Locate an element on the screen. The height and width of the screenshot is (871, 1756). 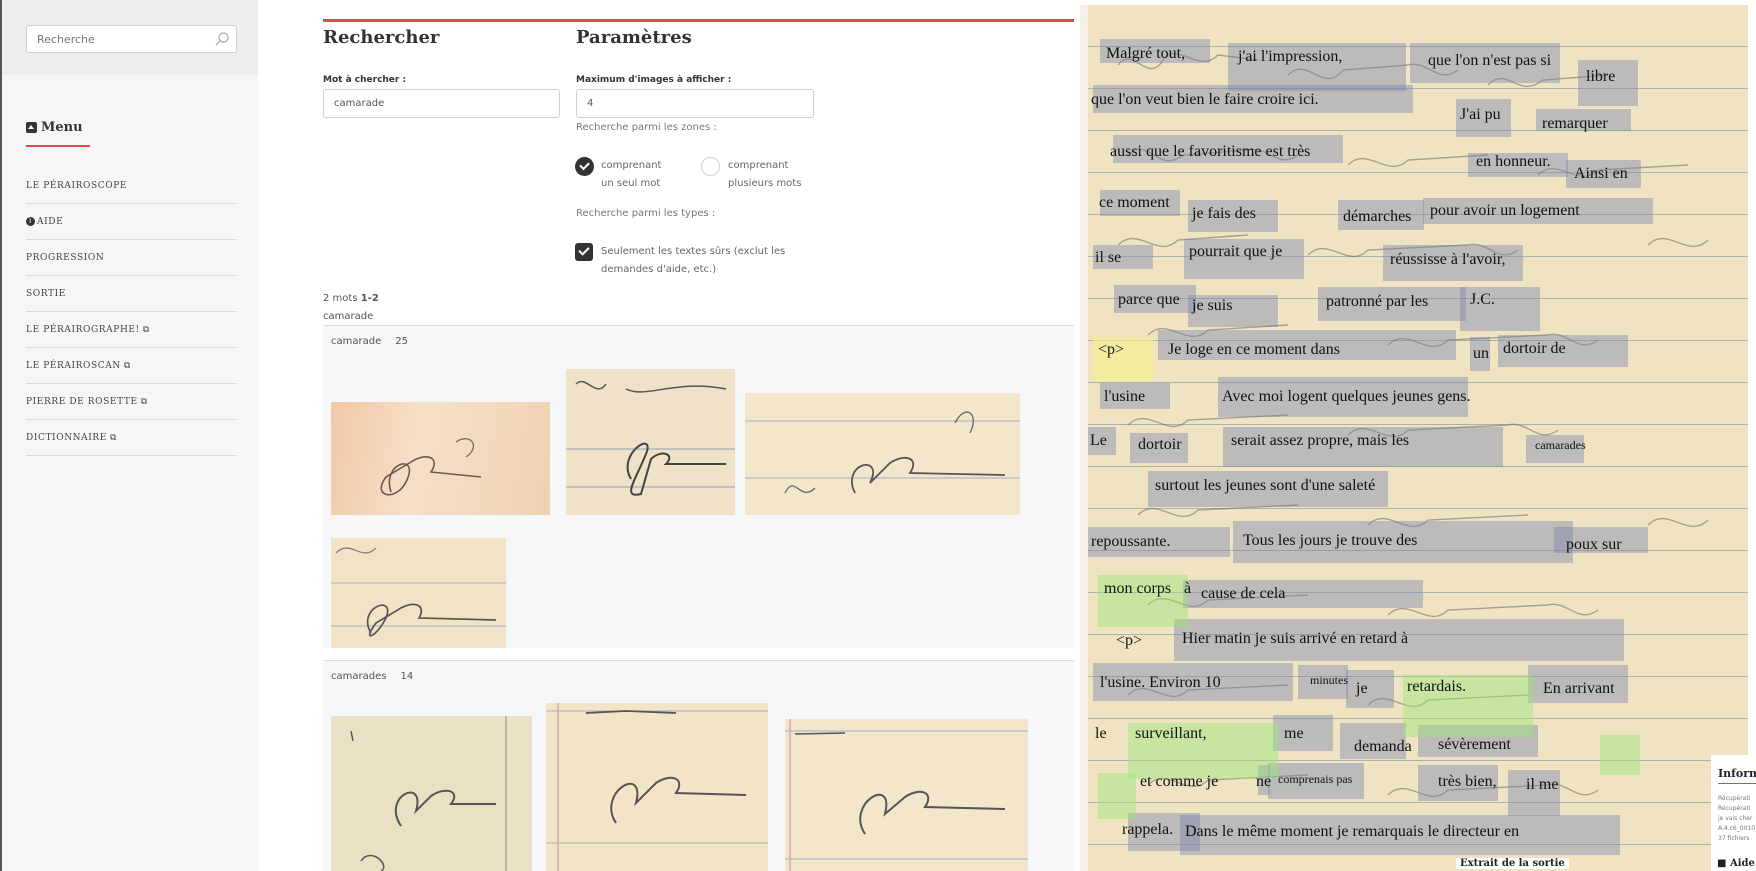
info-panel-underline is located at coordinates (1737, 783).